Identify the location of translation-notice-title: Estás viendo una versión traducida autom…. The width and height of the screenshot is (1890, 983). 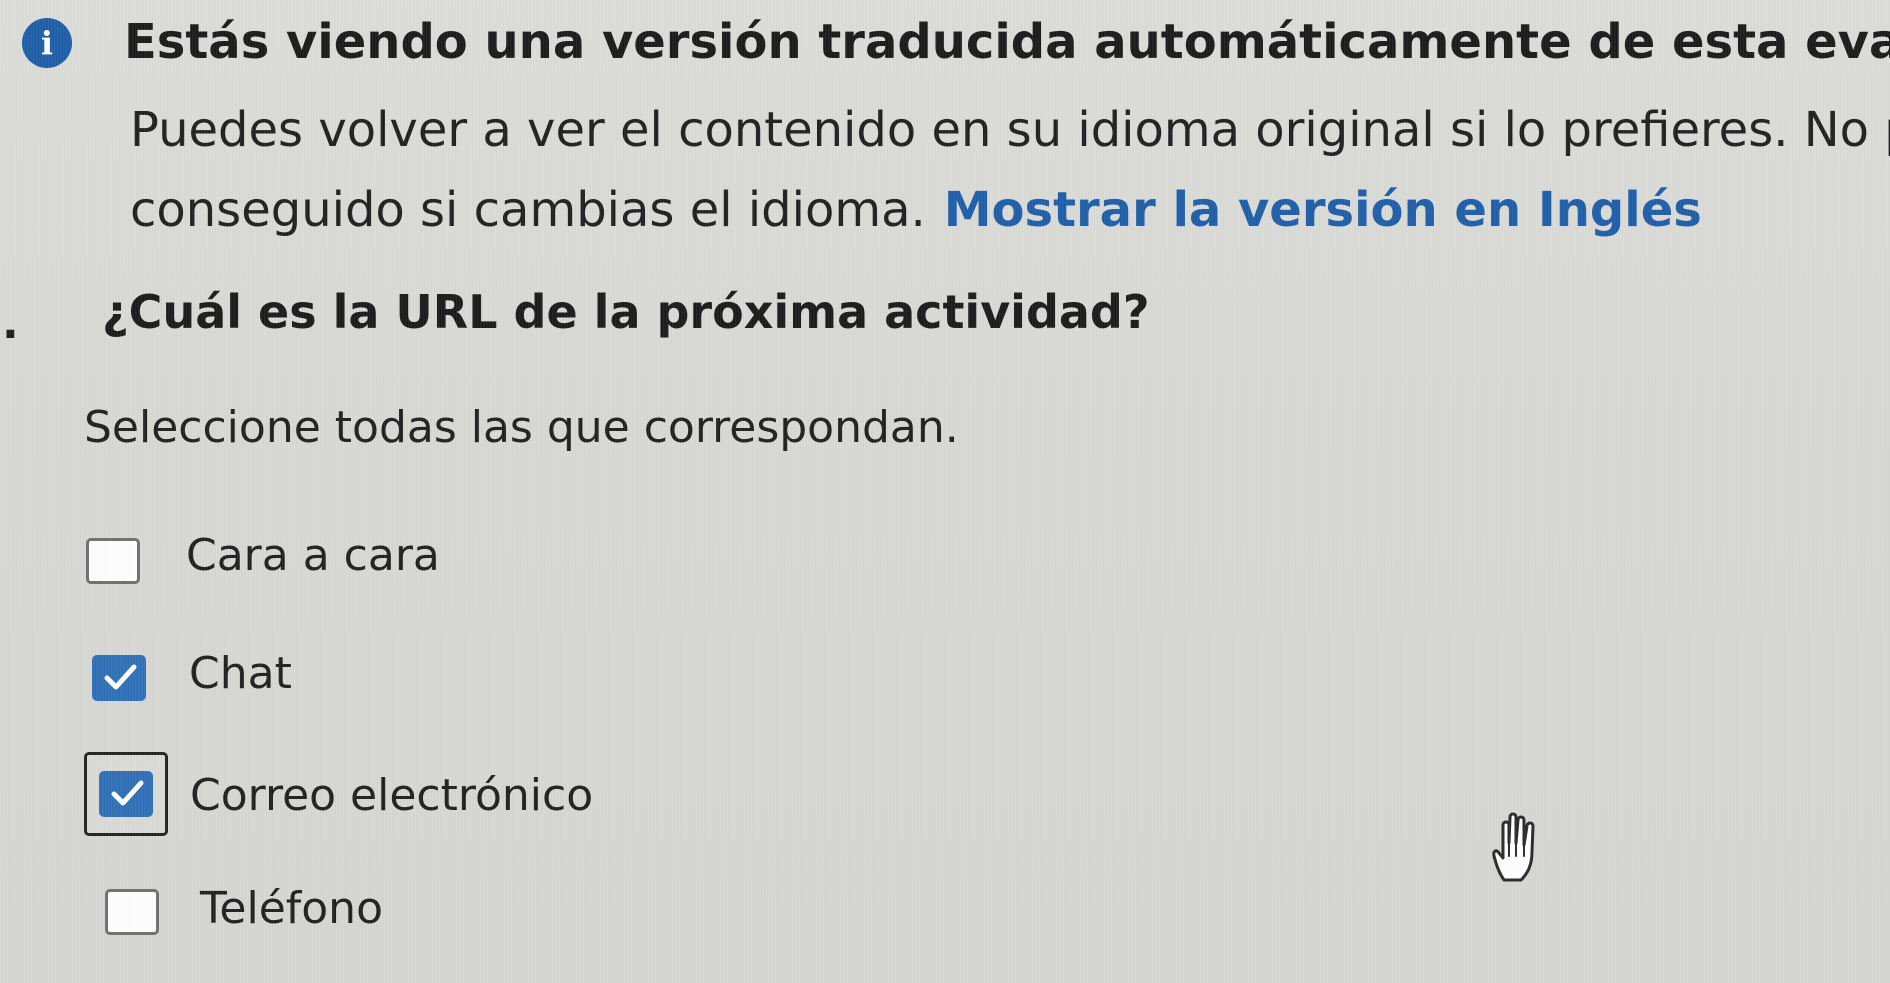
(1007, 42).